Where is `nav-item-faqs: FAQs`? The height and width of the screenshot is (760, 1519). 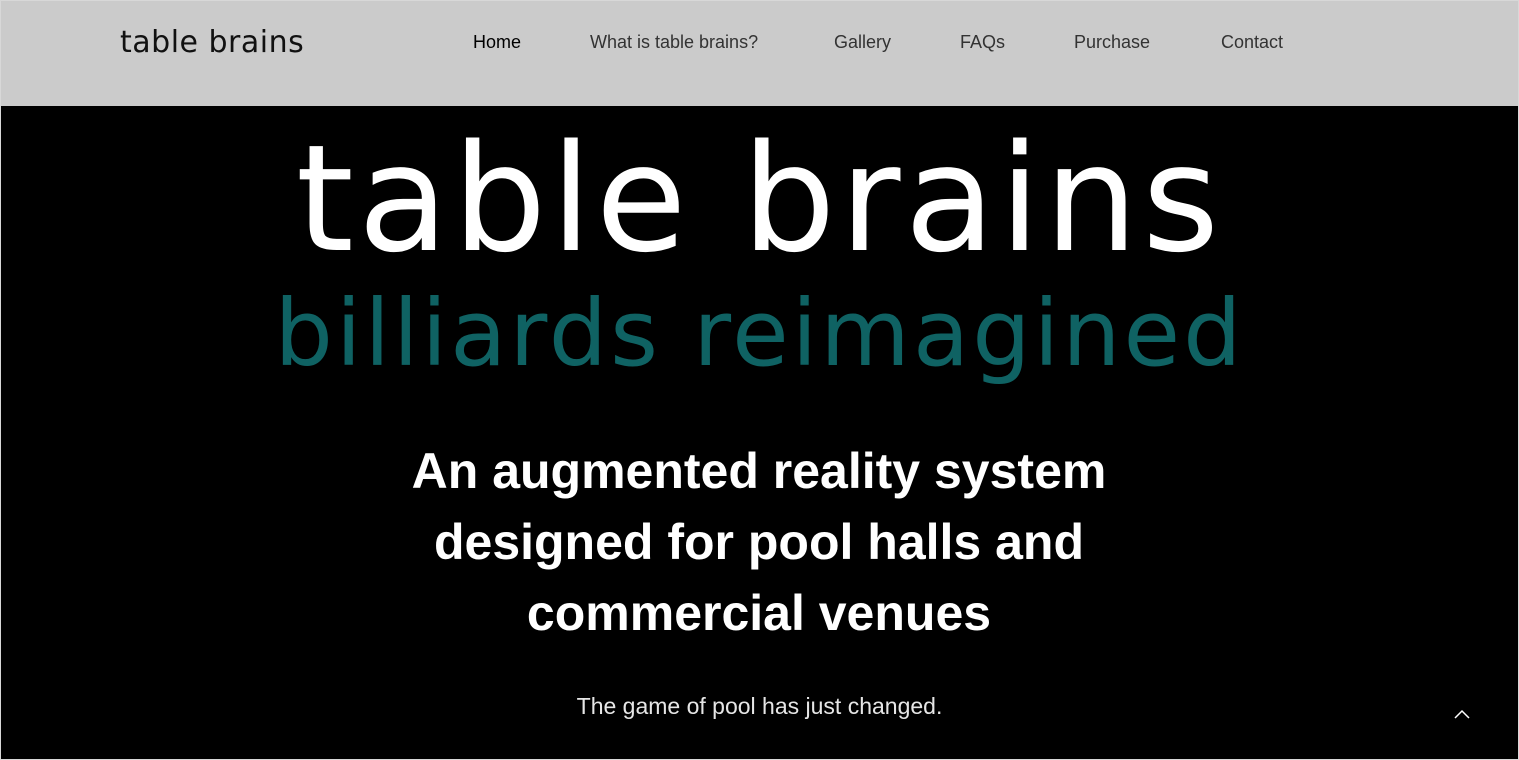 nav-item-faqs: FAQs is located at coordinates (982, 42).